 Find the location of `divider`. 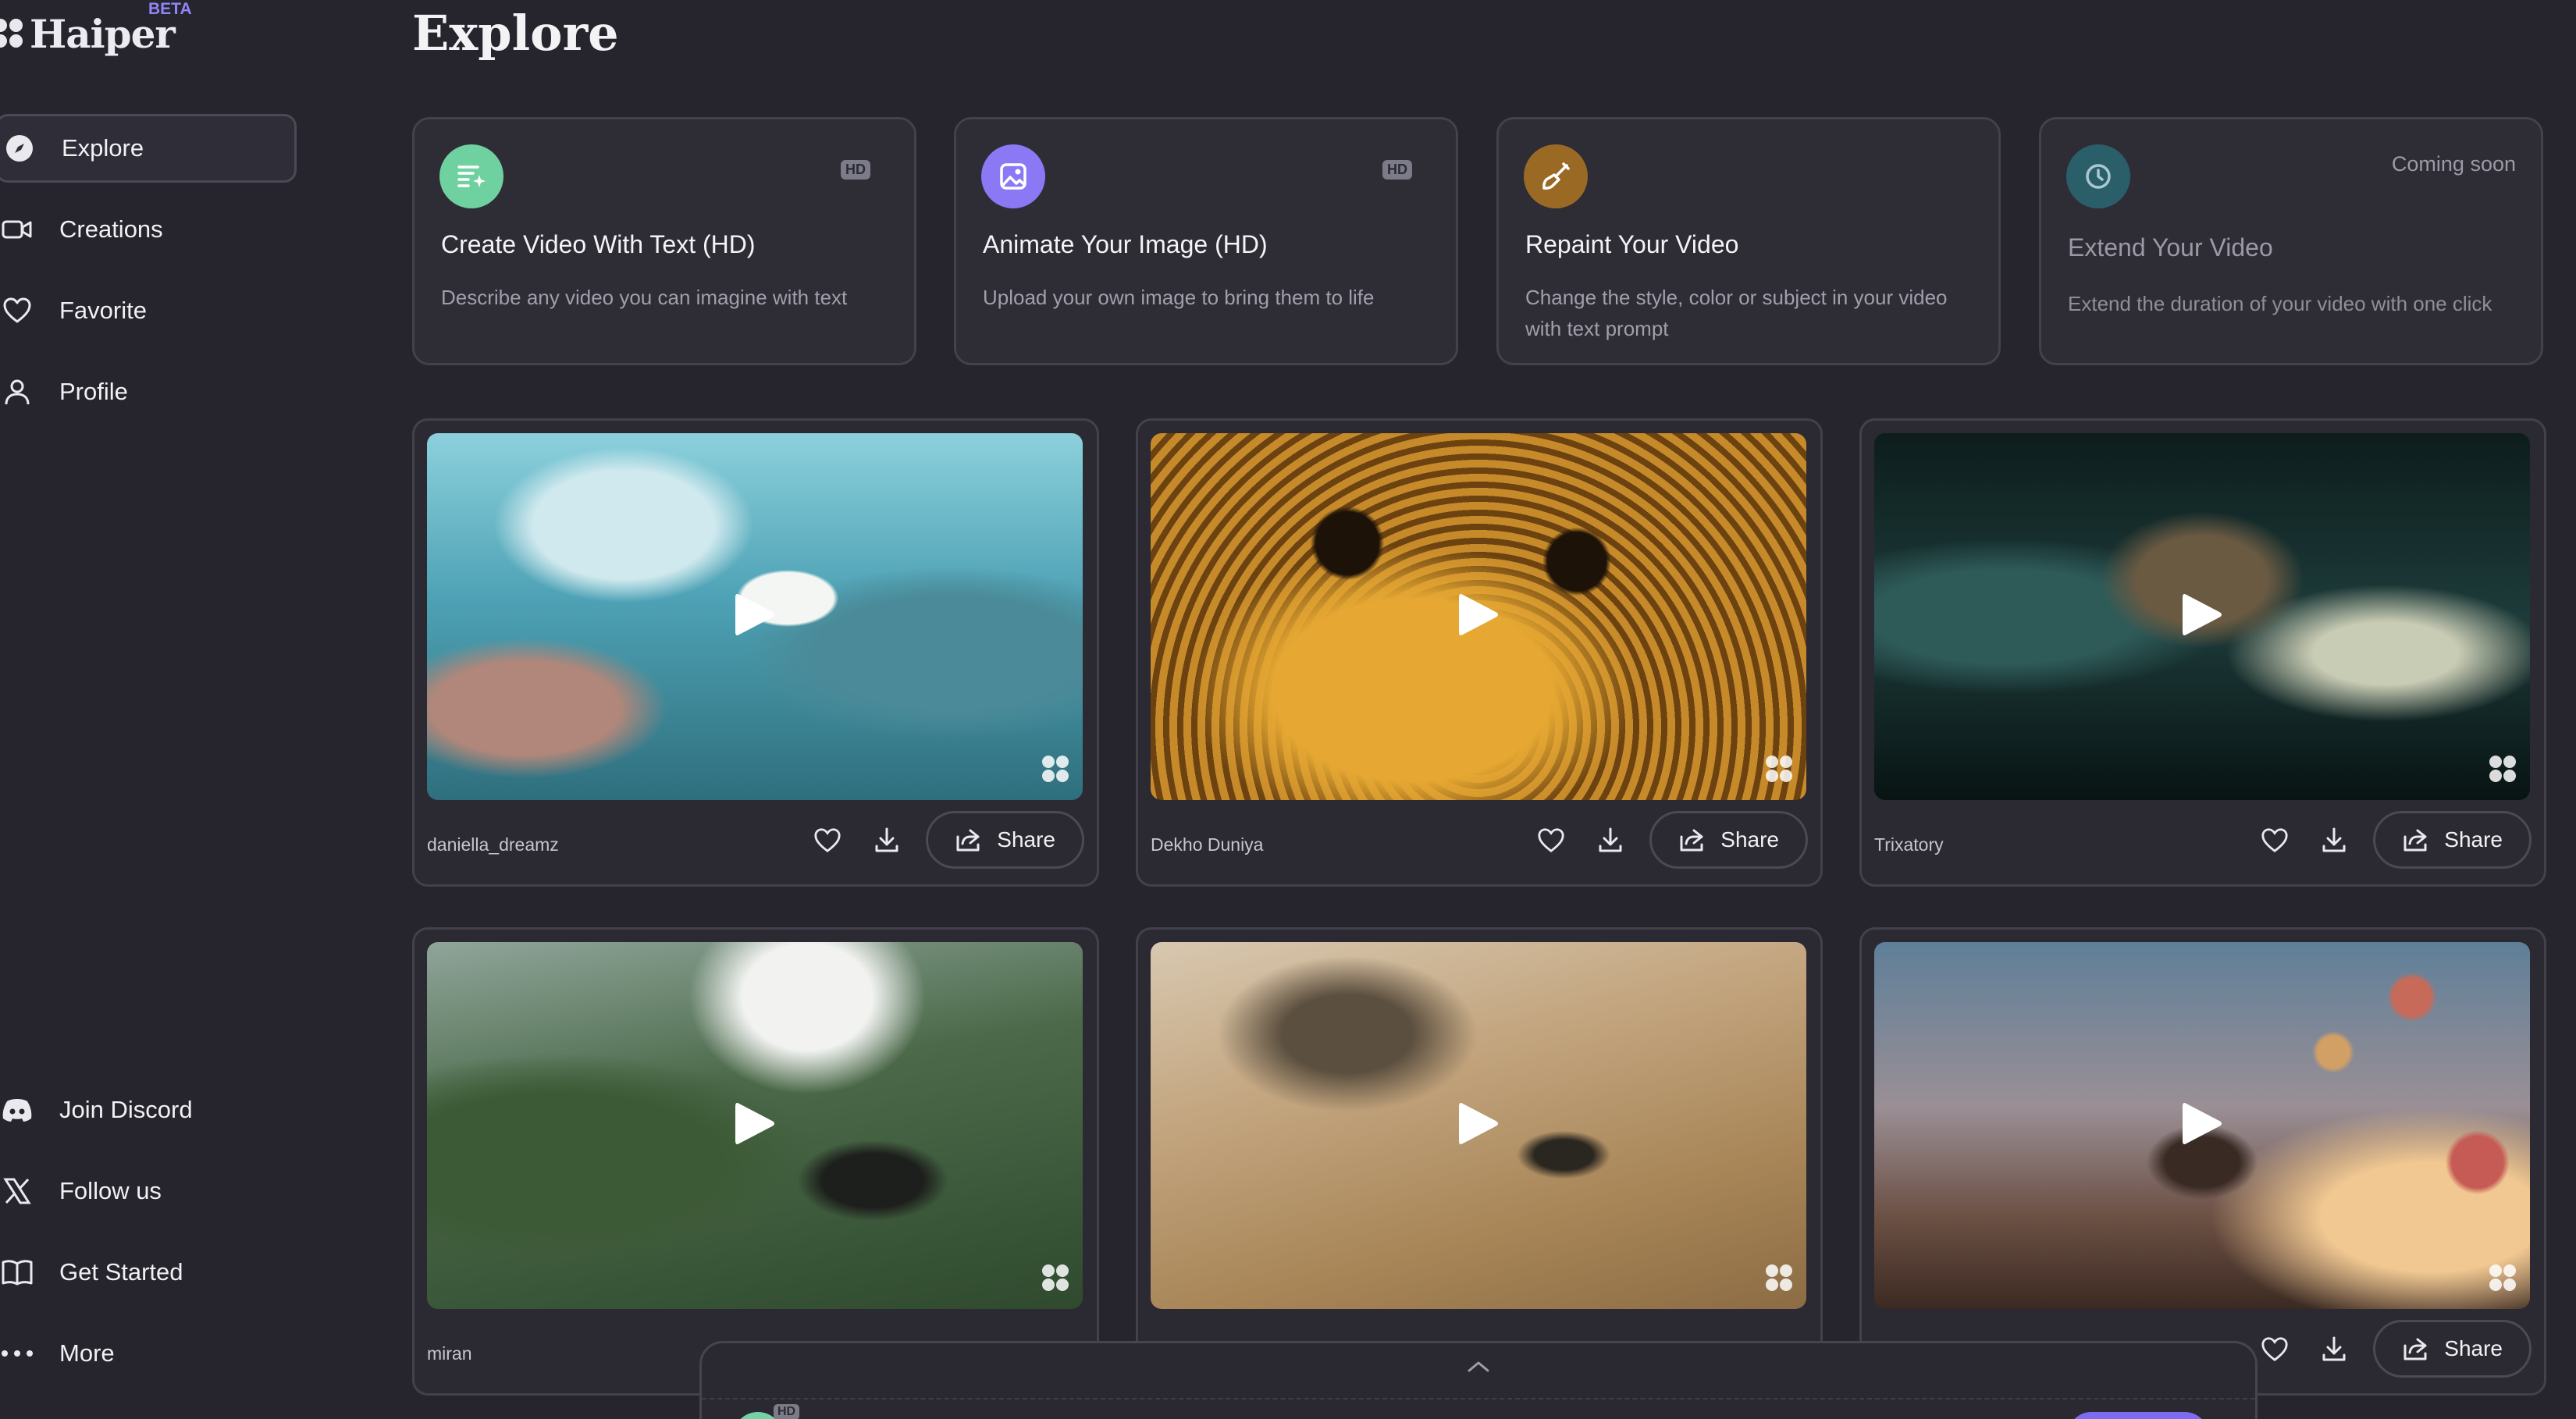

divider is located at coordinates (1478, 1398).